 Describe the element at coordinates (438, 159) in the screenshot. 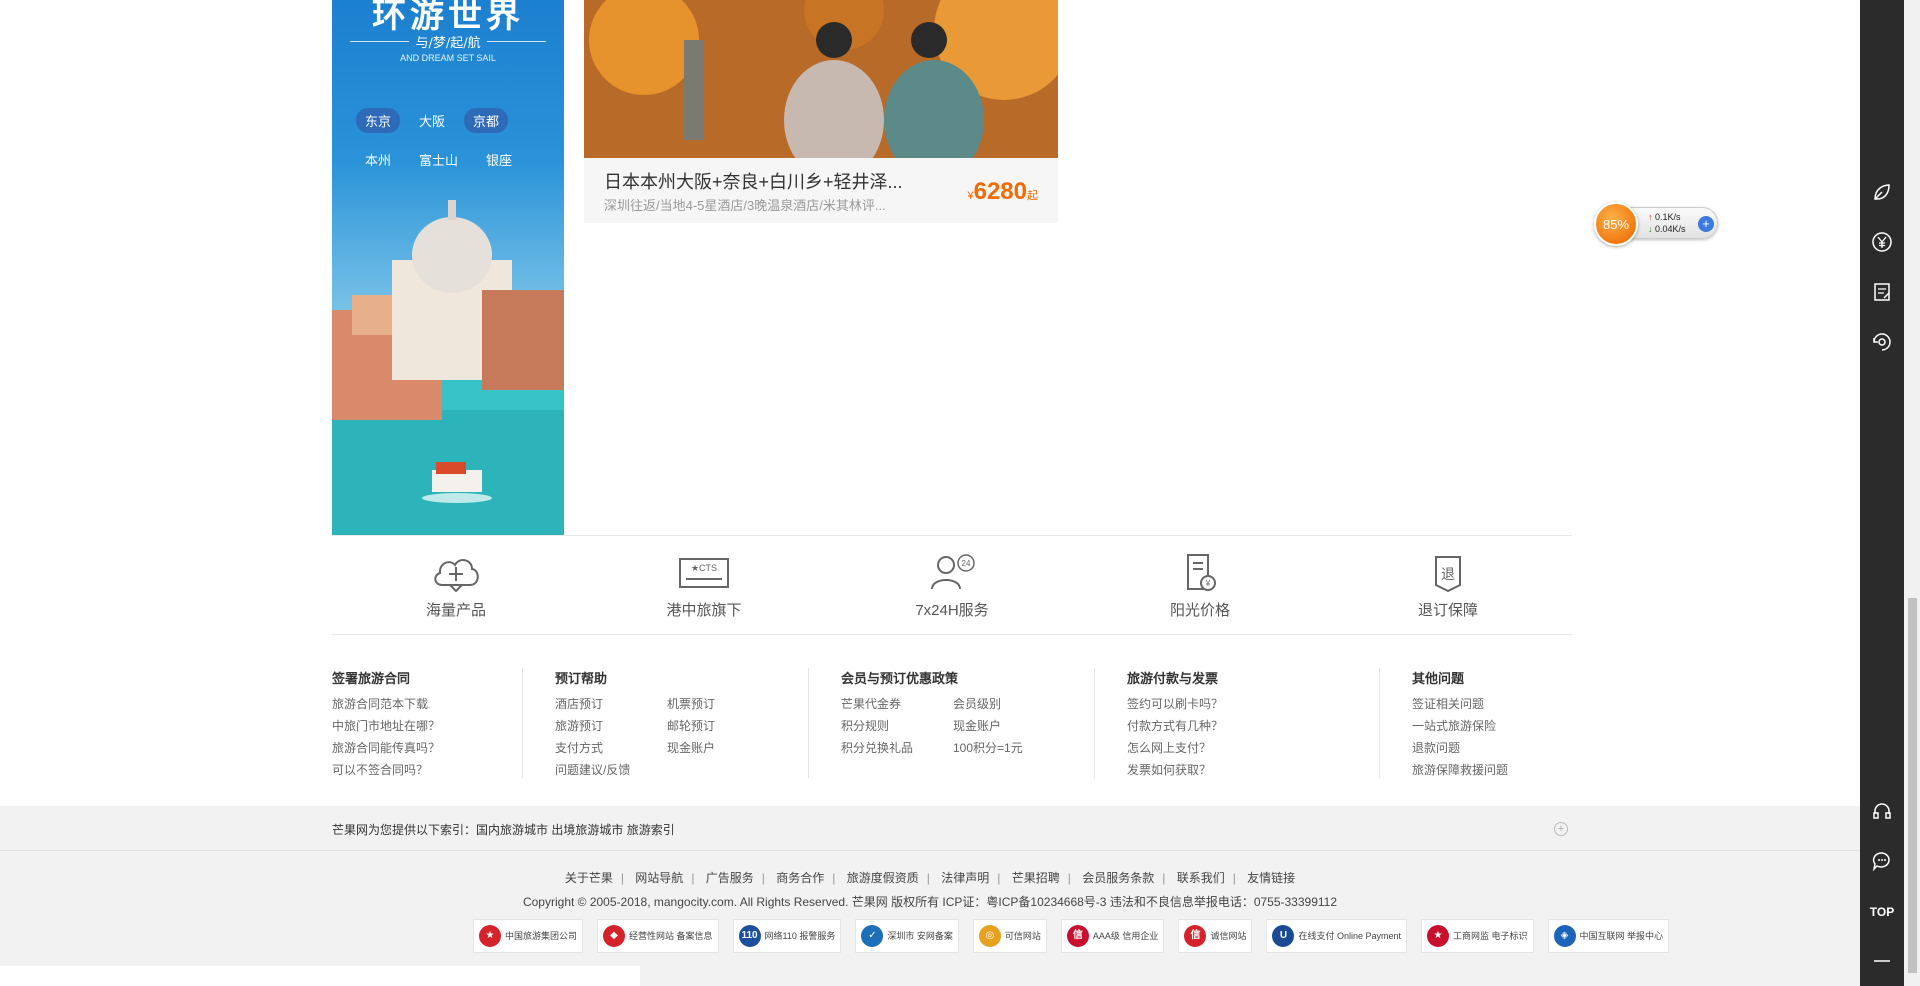

I see `city-tag: 富士山` at that location.